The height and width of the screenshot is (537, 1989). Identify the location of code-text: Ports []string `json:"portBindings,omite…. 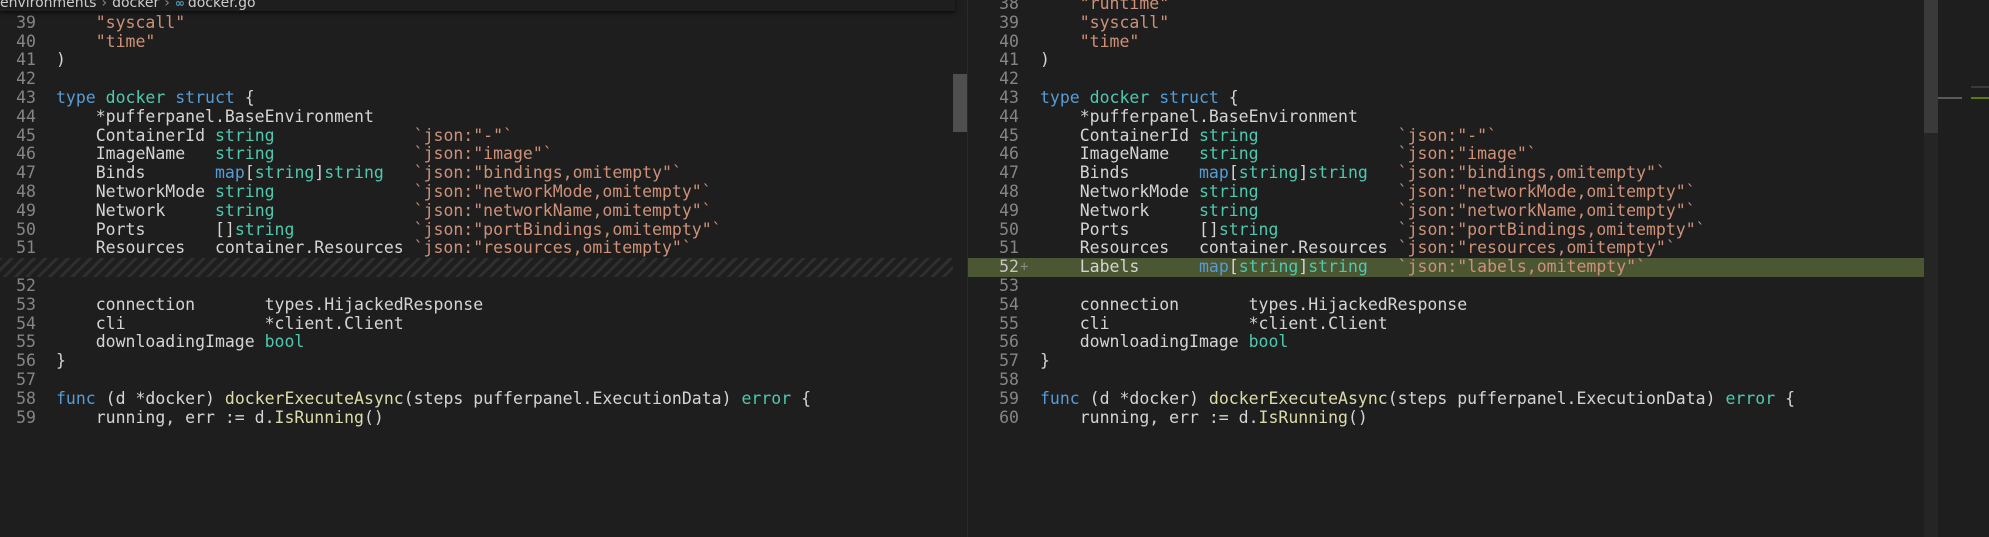
(389, 230).